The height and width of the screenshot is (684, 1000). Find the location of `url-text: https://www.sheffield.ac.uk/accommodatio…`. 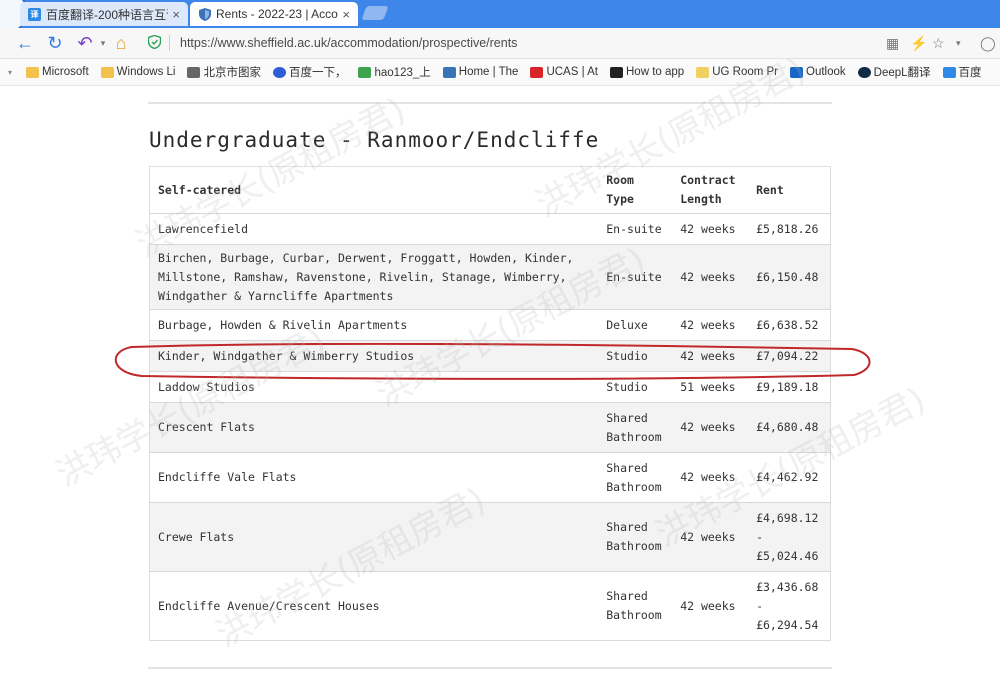

url-text: https://www.sheffield.ac.uk/accommodatio… is located at coordinates (348, 43).